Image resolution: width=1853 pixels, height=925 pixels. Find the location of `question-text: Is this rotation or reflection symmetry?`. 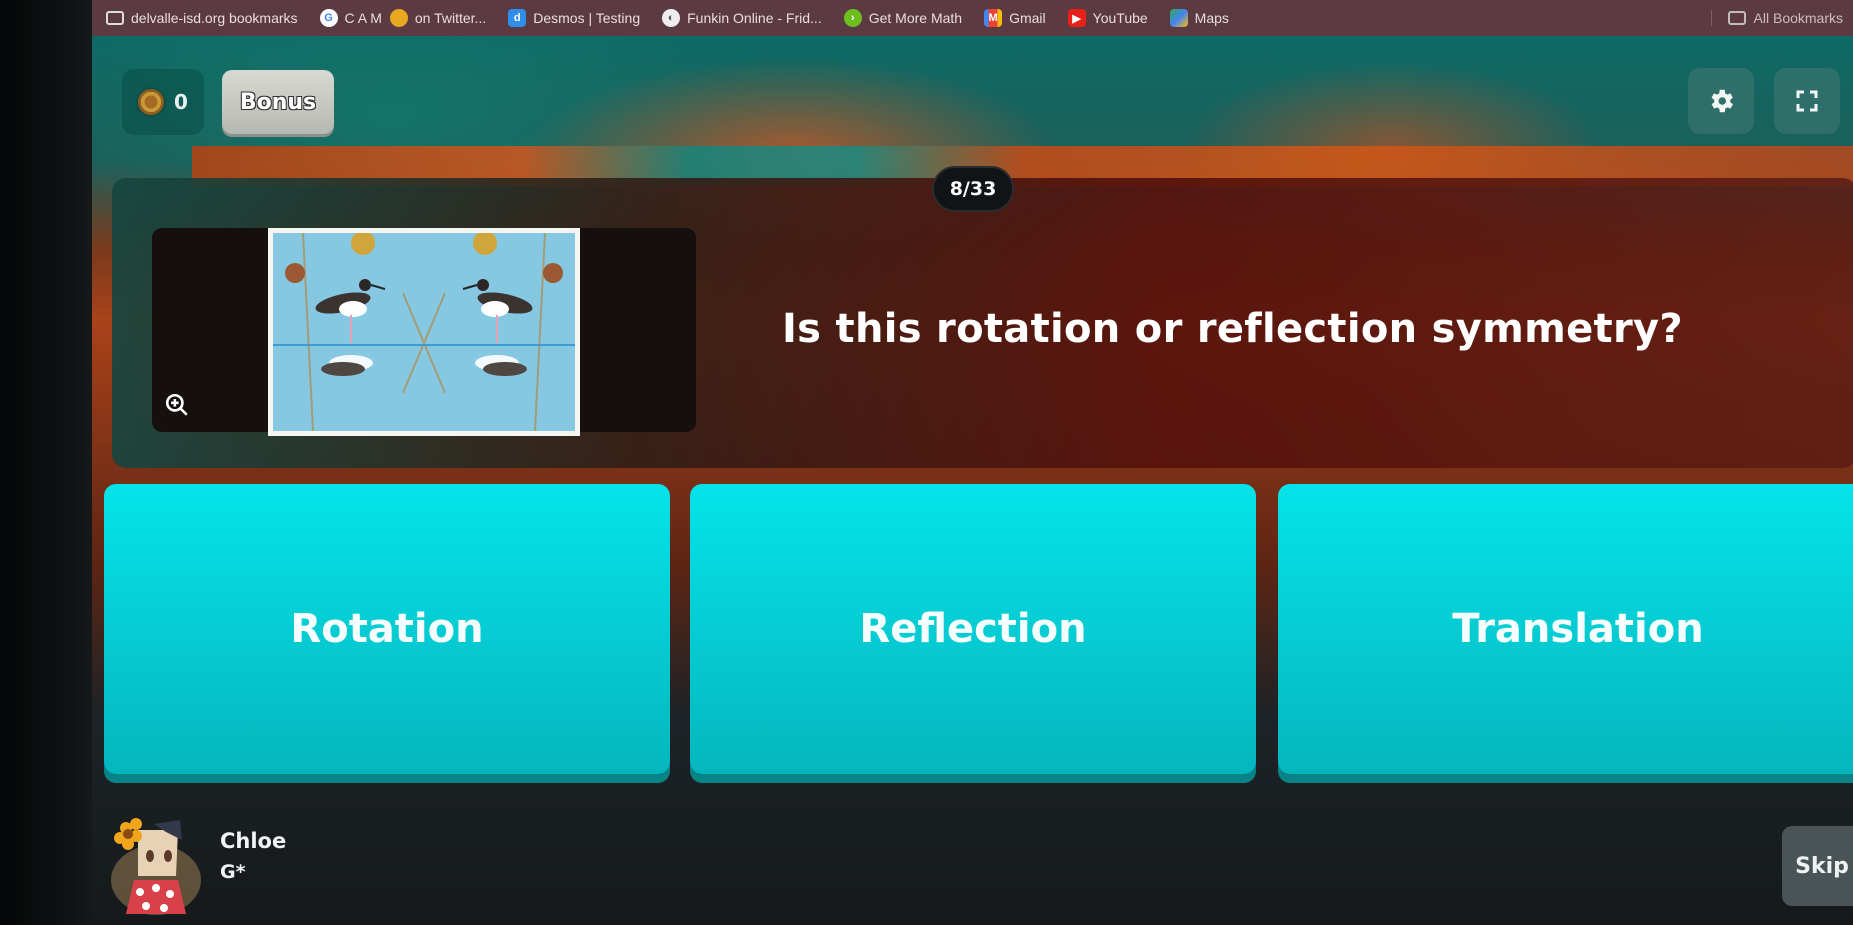

question-text: Is this rotation or reflection symmetry? is located at coordinates (1232, 329).